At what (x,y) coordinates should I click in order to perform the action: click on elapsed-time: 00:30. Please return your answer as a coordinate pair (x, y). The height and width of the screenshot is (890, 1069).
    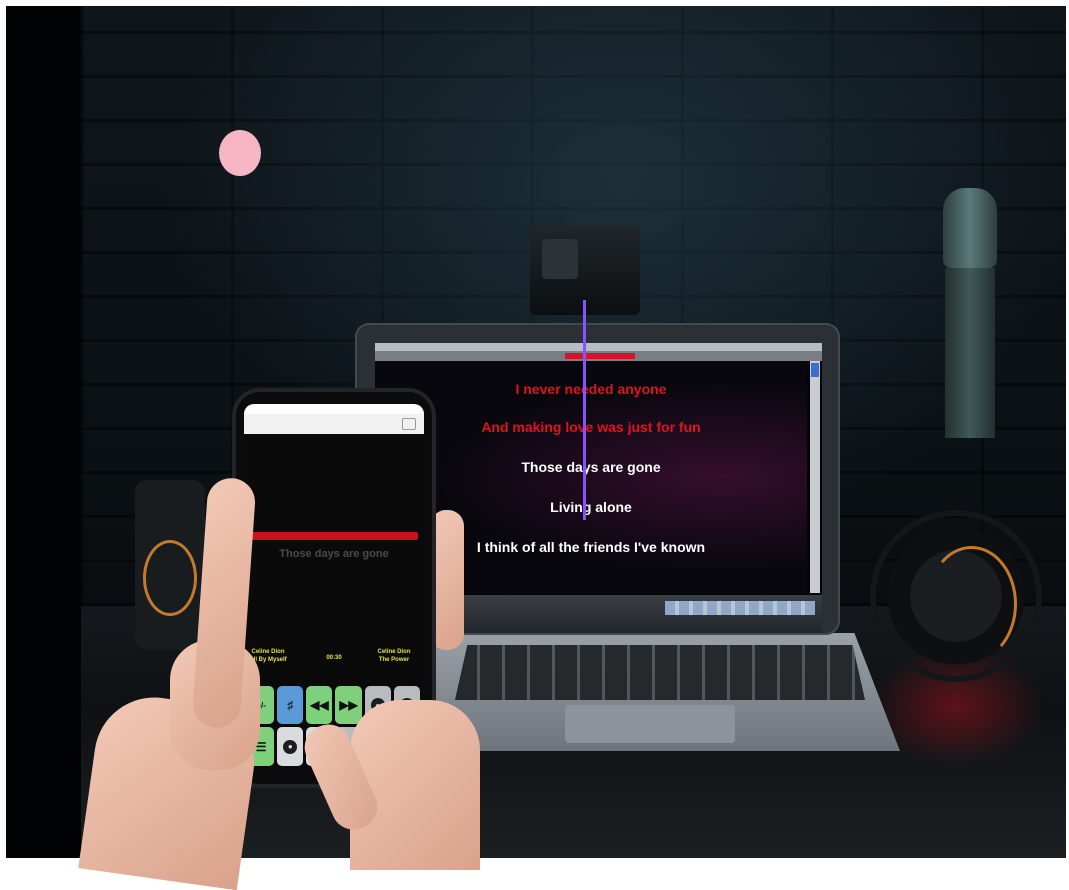
    Looking at the image, I should click on (334, 658).